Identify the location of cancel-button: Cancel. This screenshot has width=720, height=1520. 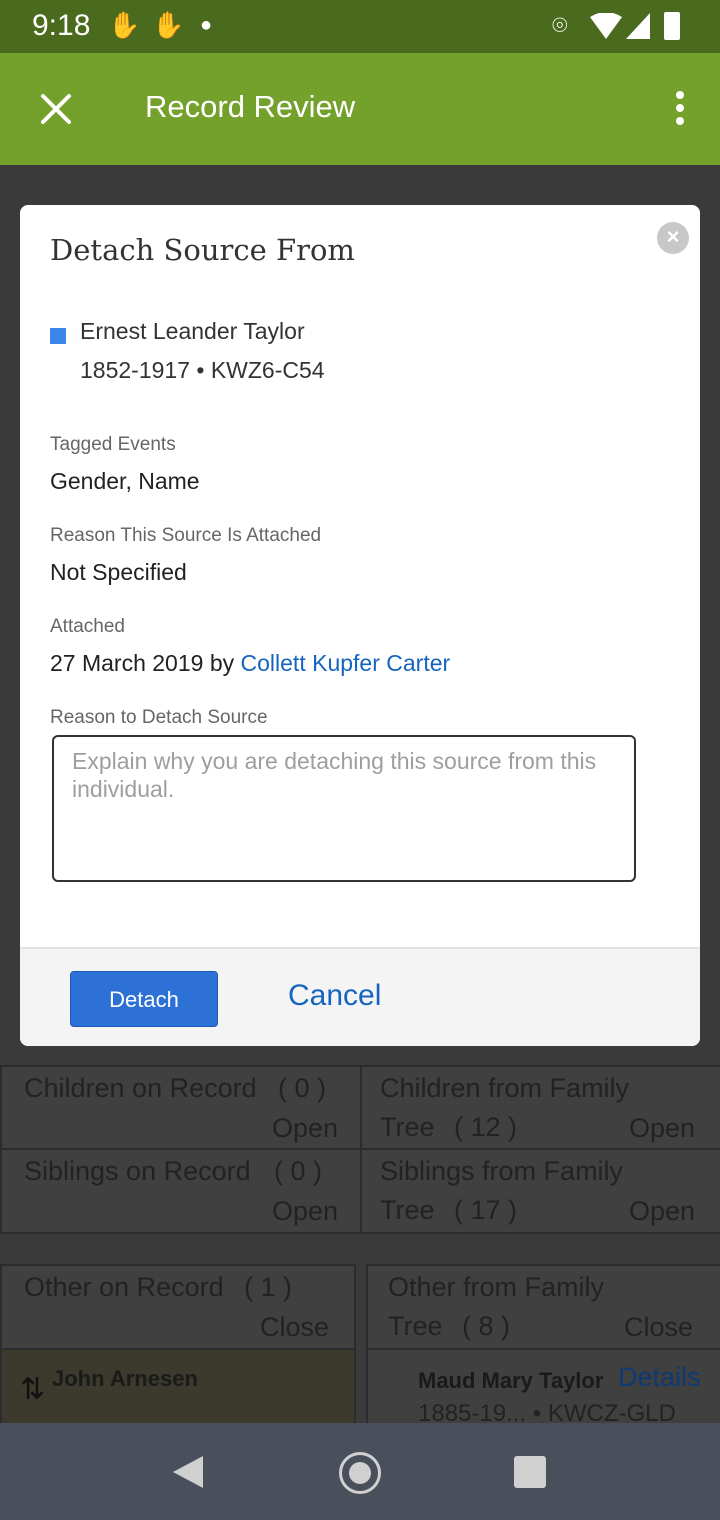
(334, 996).